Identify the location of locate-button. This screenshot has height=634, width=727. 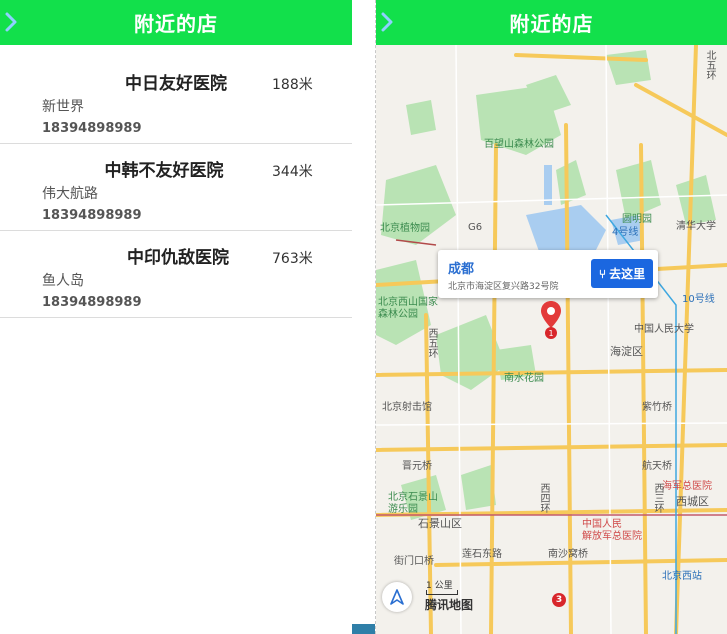
(397, 597).